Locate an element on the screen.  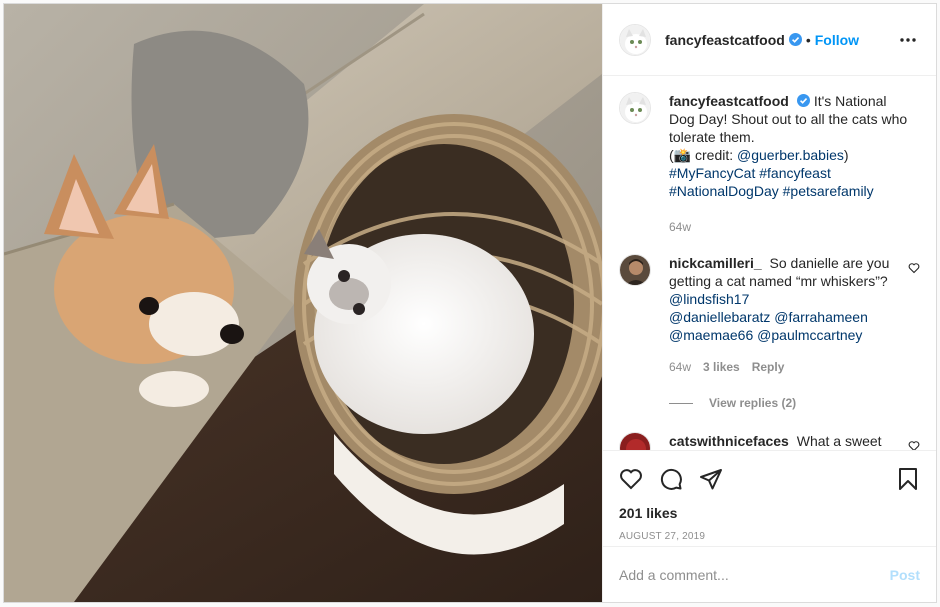
hashtags-line-1: #MyFancyCat #fancyfeast is located at coordinates (750, 173).